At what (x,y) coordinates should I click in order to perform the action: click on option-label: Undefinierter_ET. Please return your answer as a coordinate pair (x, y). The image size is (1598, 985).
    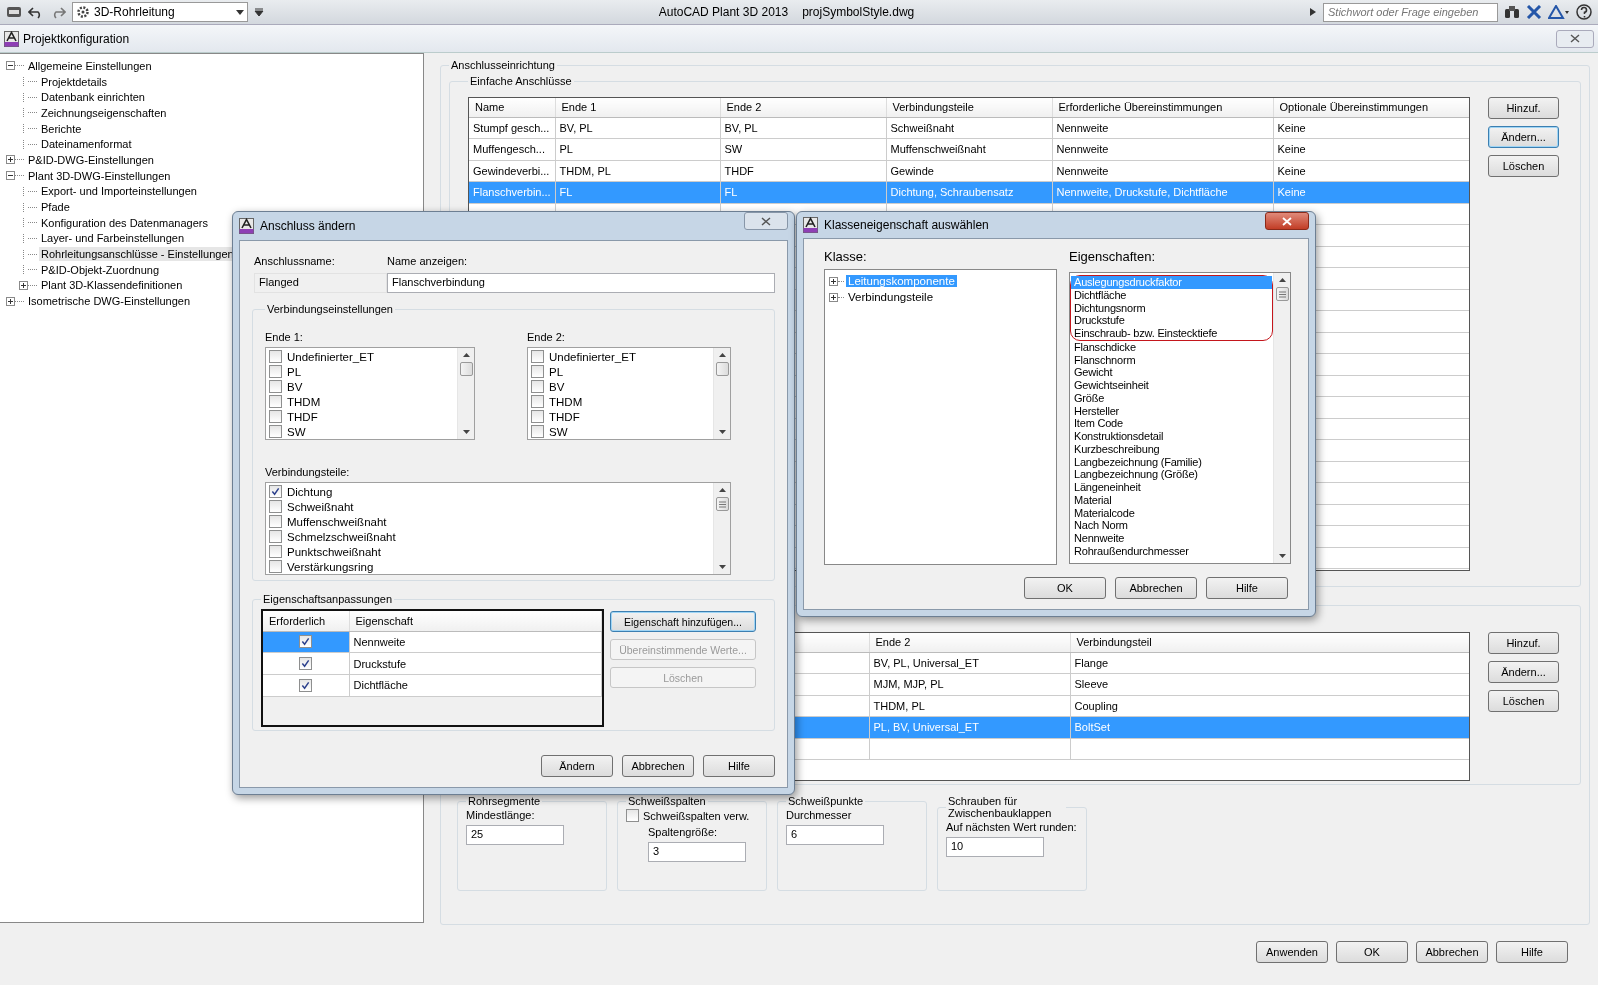
    Looking at the image, I should click on (330, 356).